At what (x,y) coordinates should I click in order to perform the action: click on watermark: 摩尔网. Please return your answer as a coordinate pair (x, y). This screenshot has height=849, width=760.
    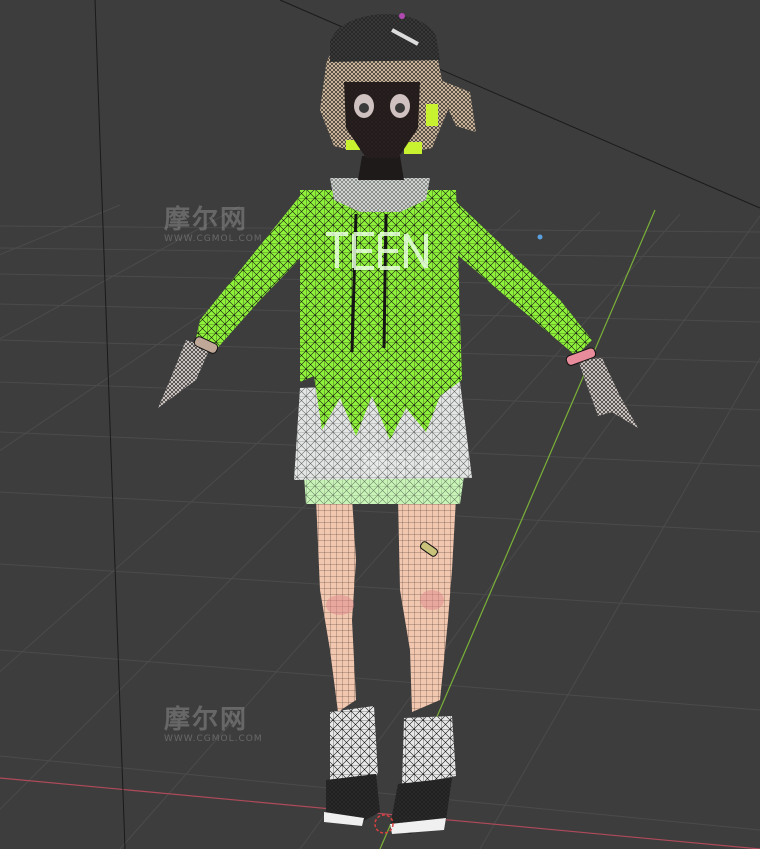
    Looking at the image, I should click on (404, 466).